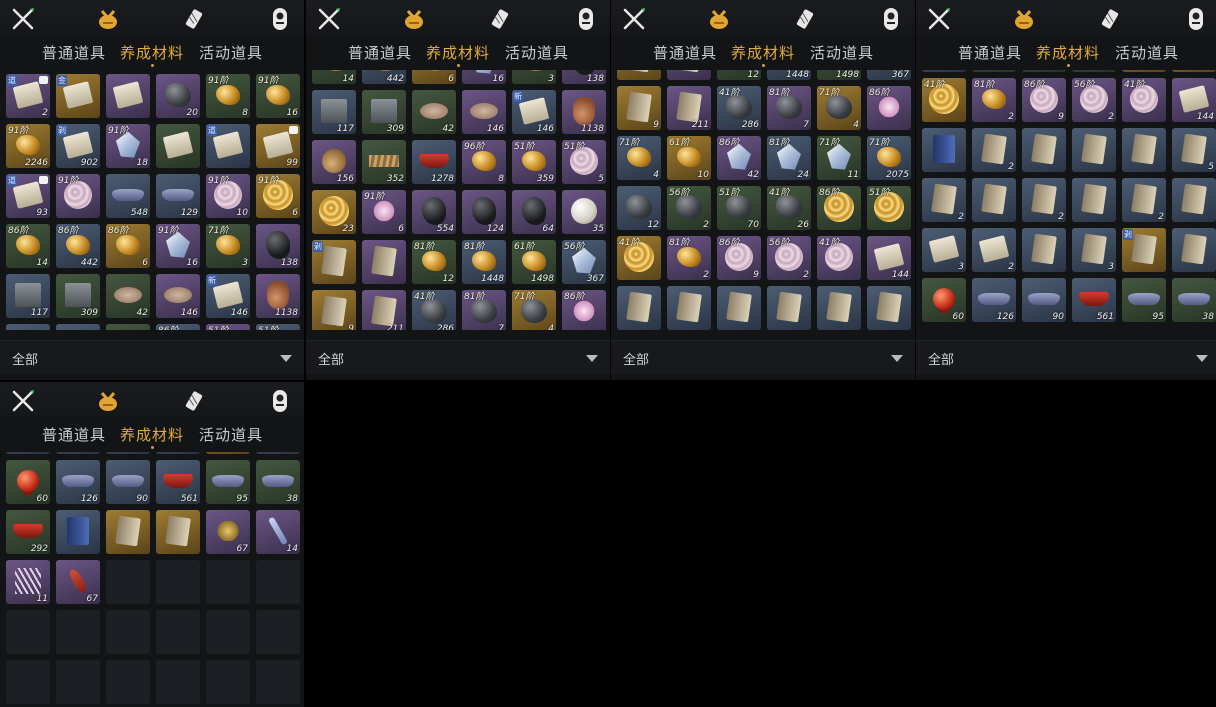 The width and height of the screenshot is (1216, 707). Describe the element at coordinates (228, 96) in the screenshot. I see `item-slot: 91阶 8` at that location.